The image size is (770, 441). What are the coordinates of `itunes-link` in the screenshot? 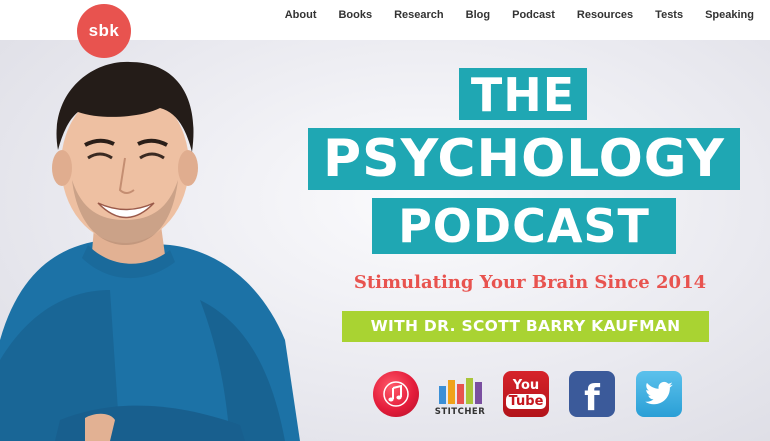 It's located at (396, 394).